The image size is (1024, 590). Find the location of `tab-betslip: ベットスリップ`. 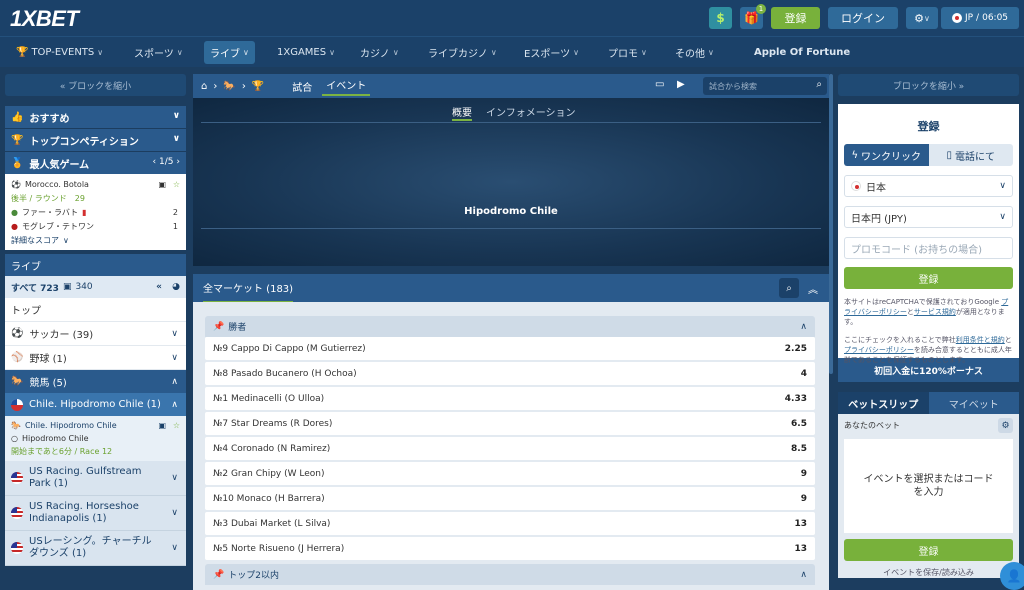

tab-betslip: ベットスリップ is located at coordinates (883, 403).